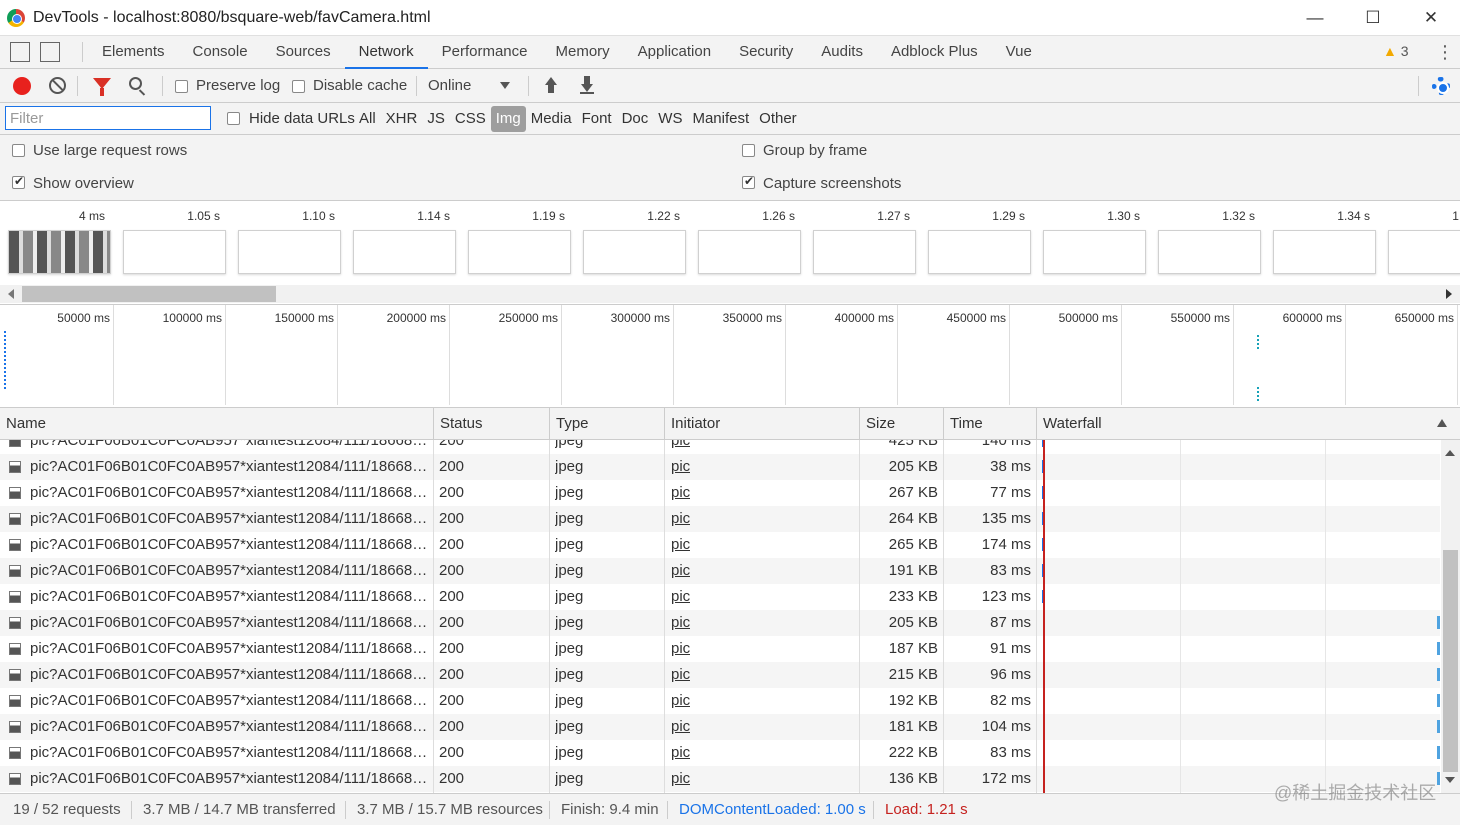 This screenshot has width=1460, height=825. Describe the element at coordinates (1396, 51) in the screenshot. I see `warnings-counter: ▲ 3` at that location.